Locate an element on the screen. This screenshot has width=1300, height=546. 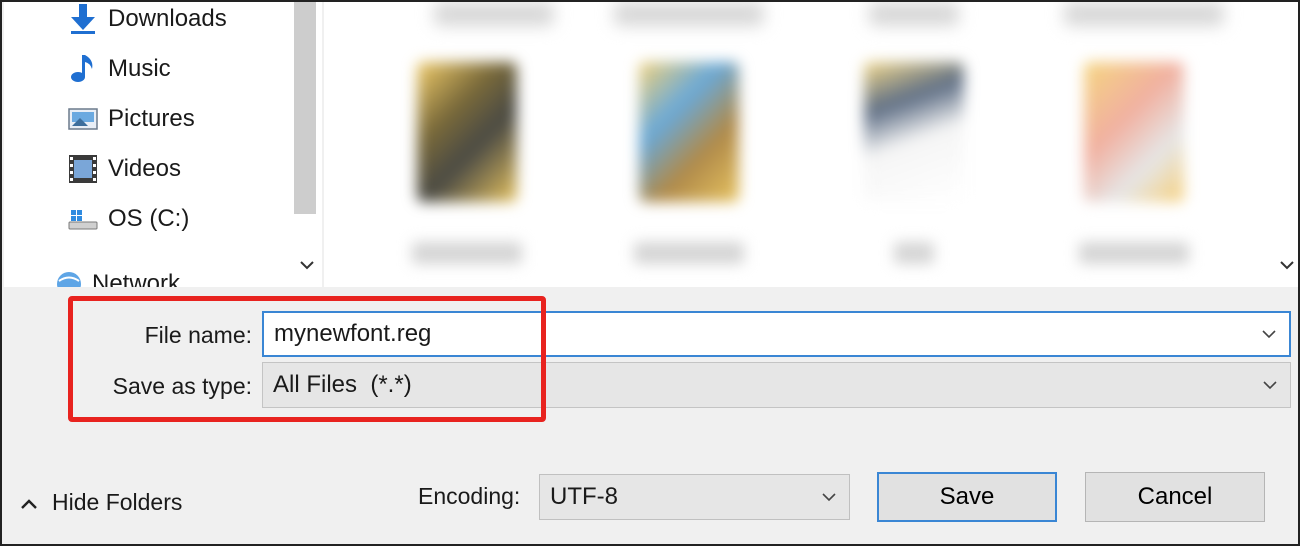
nav-item-label: Videos is located at coordinates (144, 168).